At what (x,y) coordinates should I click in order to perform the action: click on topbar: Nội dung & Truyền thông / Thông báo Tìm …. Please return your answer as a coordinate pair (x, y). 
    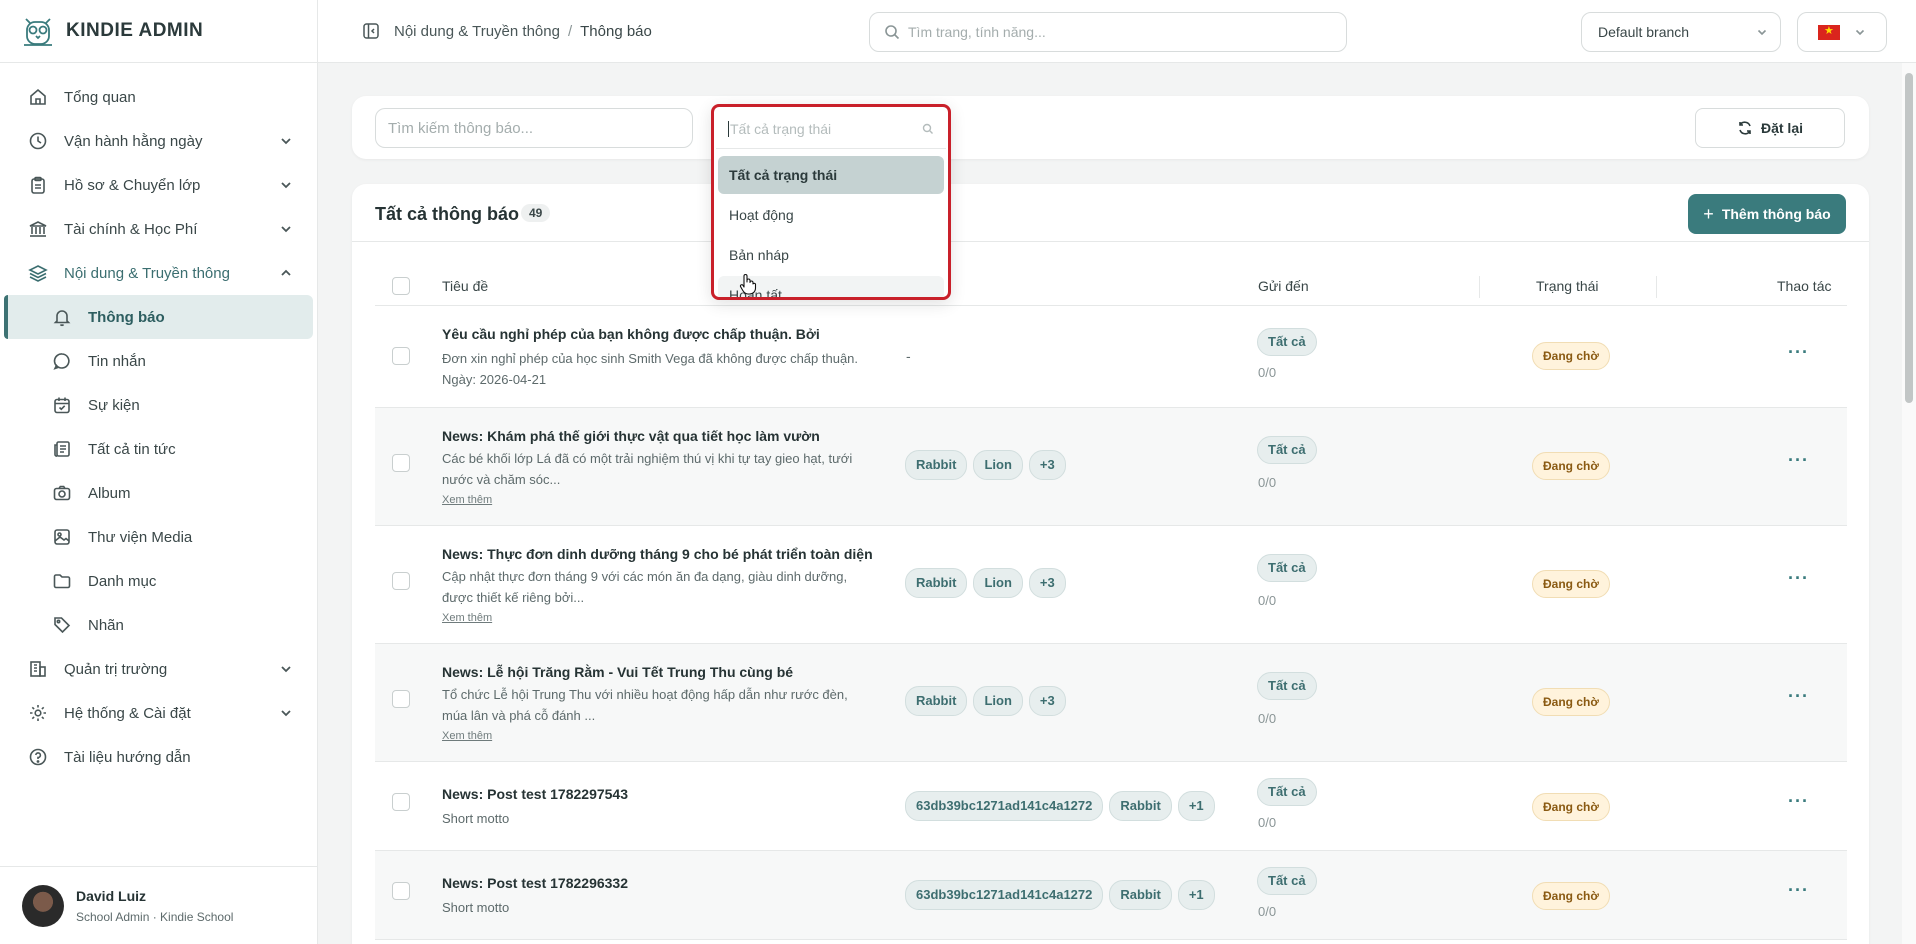
    Looking at the image, I should click on (1117, 31).